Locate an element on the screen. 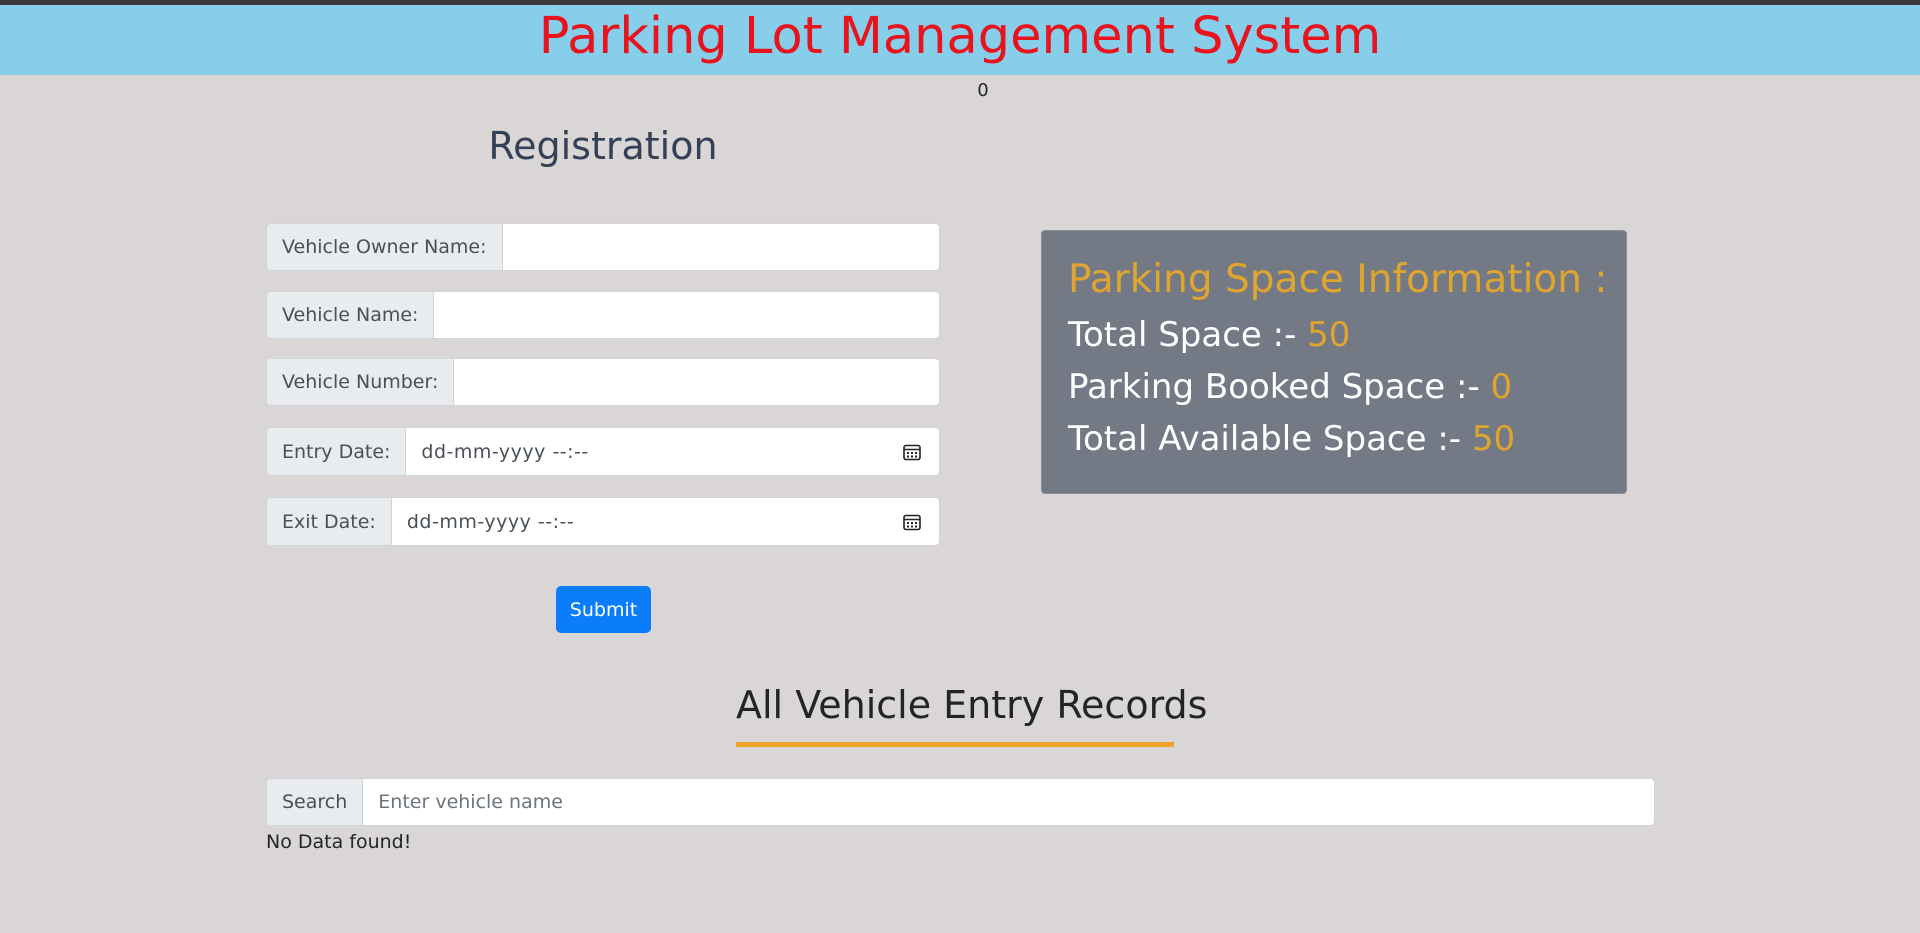 The height and width of the screenshot is (933, 1920). search-group: Search is located at coordinates (960, 802).